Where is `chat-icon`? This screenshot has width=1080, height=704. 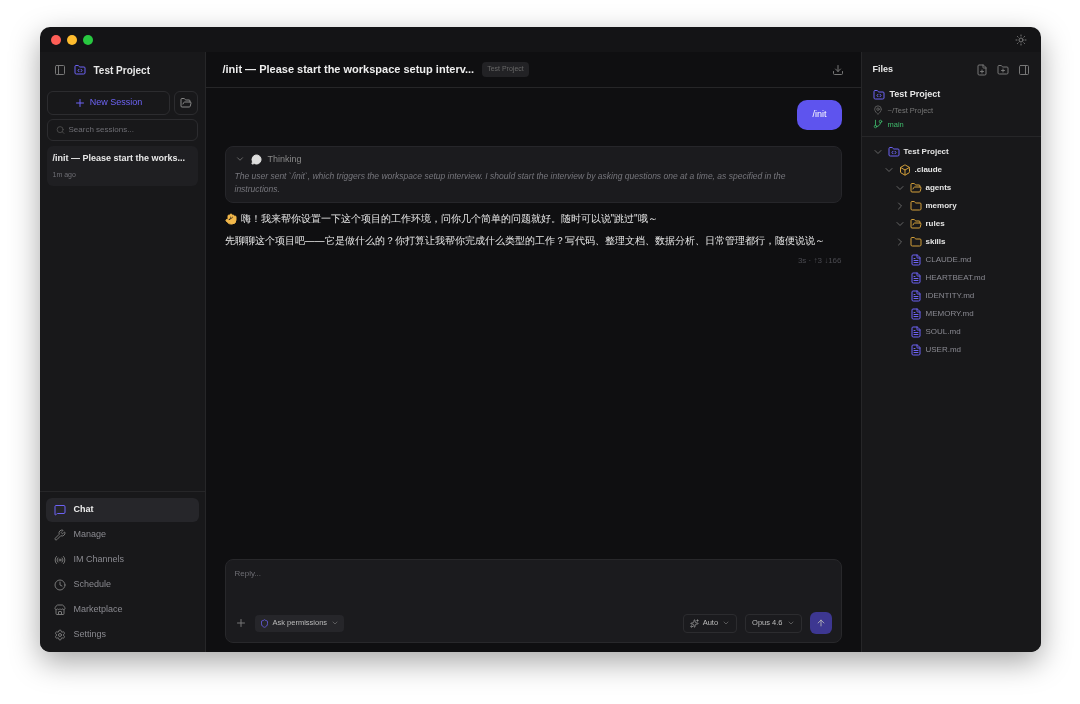
chat-icon is located at coordinates (59, 510).